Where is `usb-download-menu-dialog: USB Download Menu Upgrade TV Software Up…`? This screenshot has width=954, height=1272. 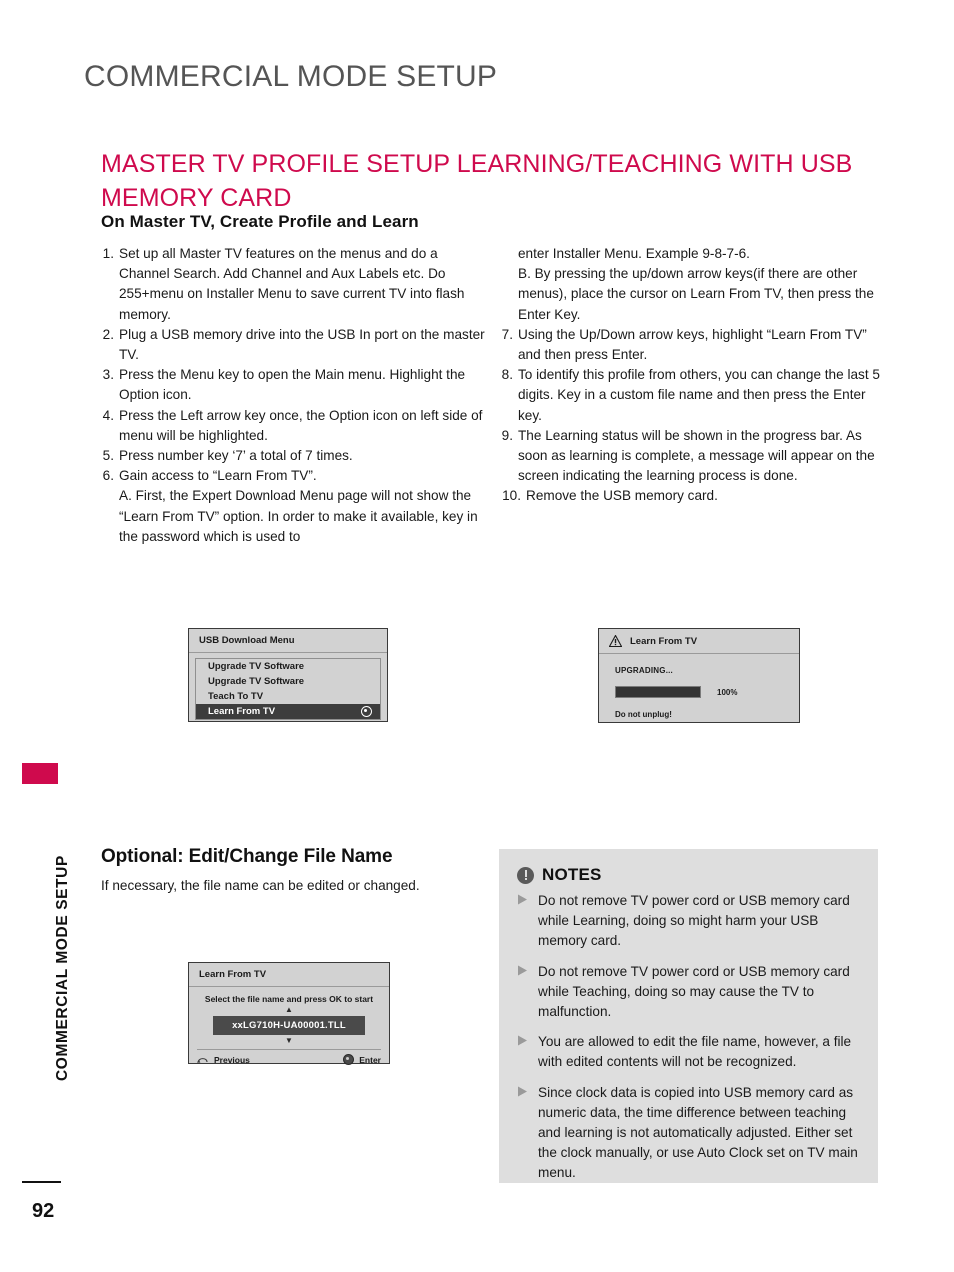
usb-download-menu-dialog: USB Download Menu Upgrade TV Software Up… is located at coordinates (288, 675).